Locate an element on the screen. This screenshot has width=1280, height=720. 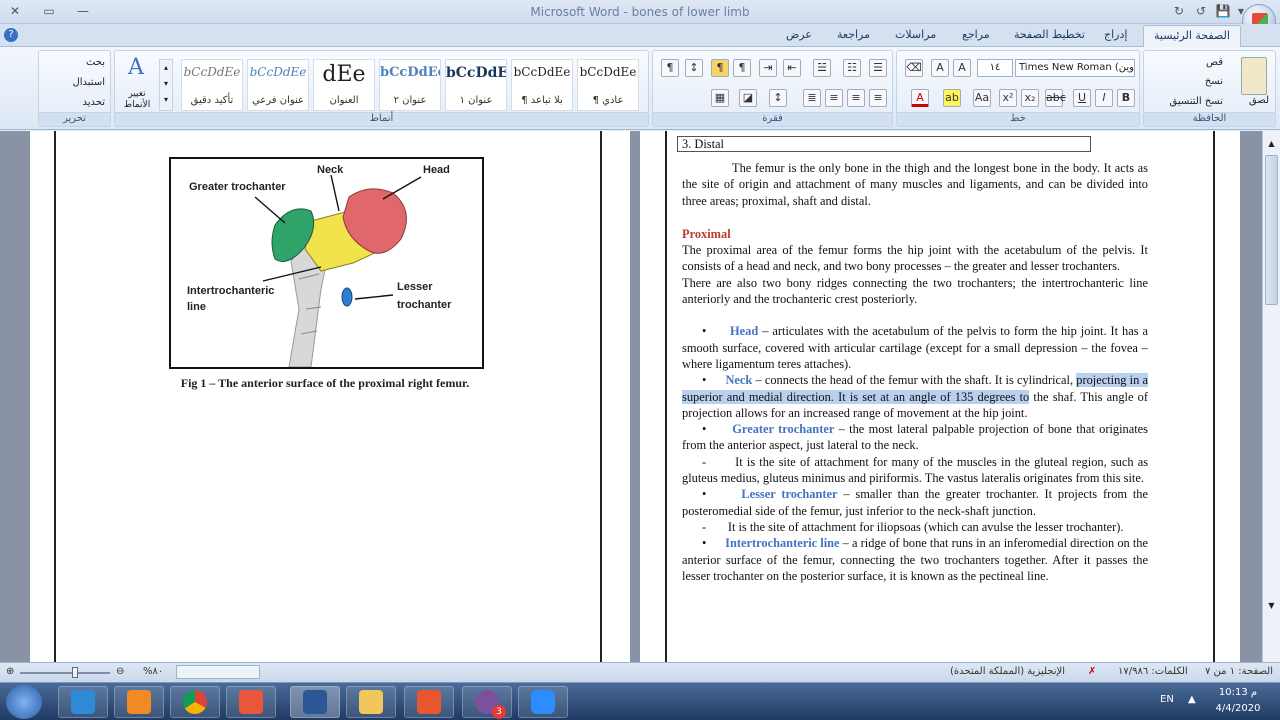
language-status: الإنجليزية (المملكة المتحدة) is located at coordinates (1007, 671).